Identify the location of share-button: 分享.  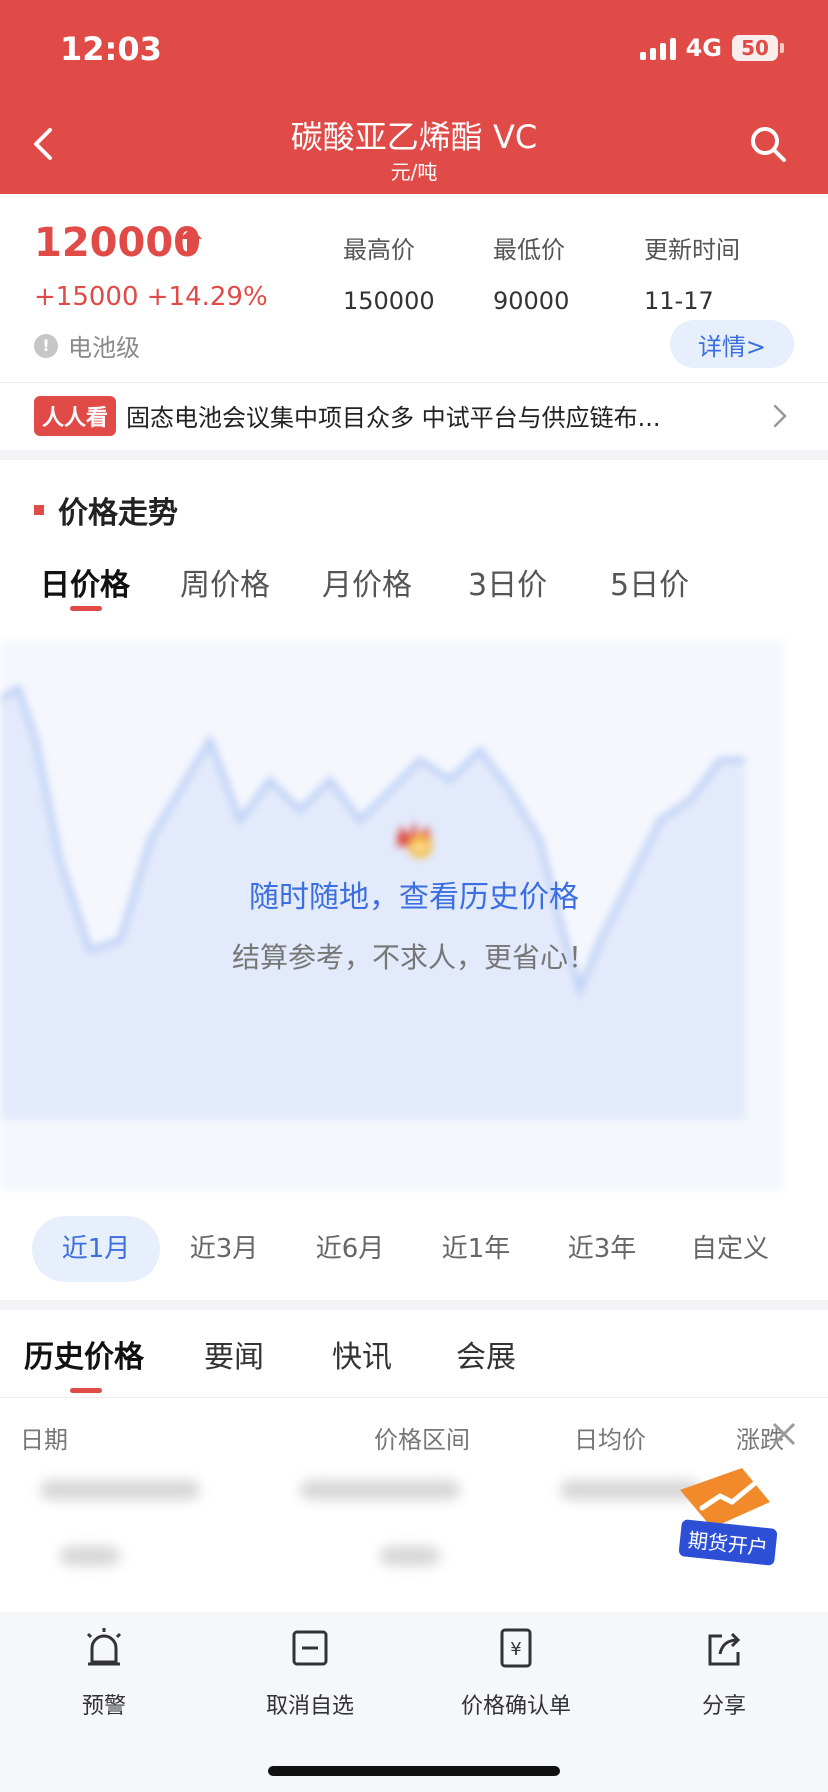
(724, 1673).